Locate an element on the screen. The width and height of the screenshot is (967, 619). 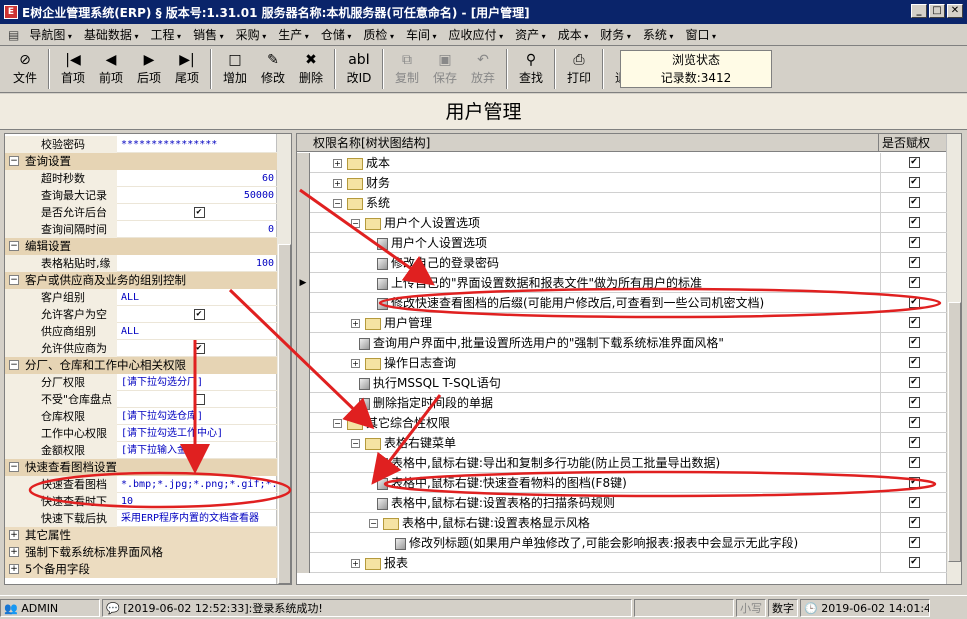
tree-node: 用户个人设置选项 is located at coordinates (432, 243).